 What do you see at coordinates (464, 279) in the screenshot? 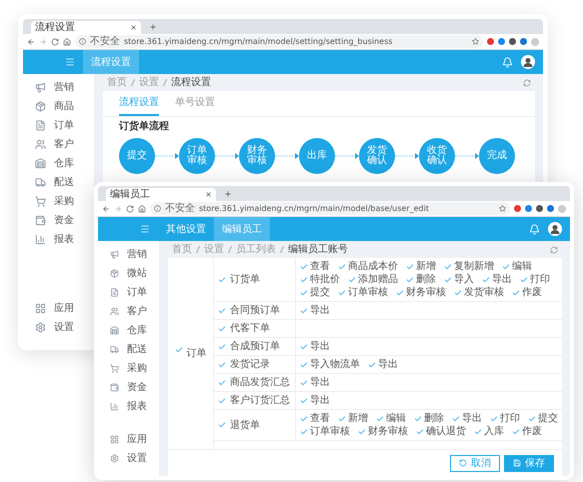
I see `action-label: 导入` at bounding box center [464, 279].